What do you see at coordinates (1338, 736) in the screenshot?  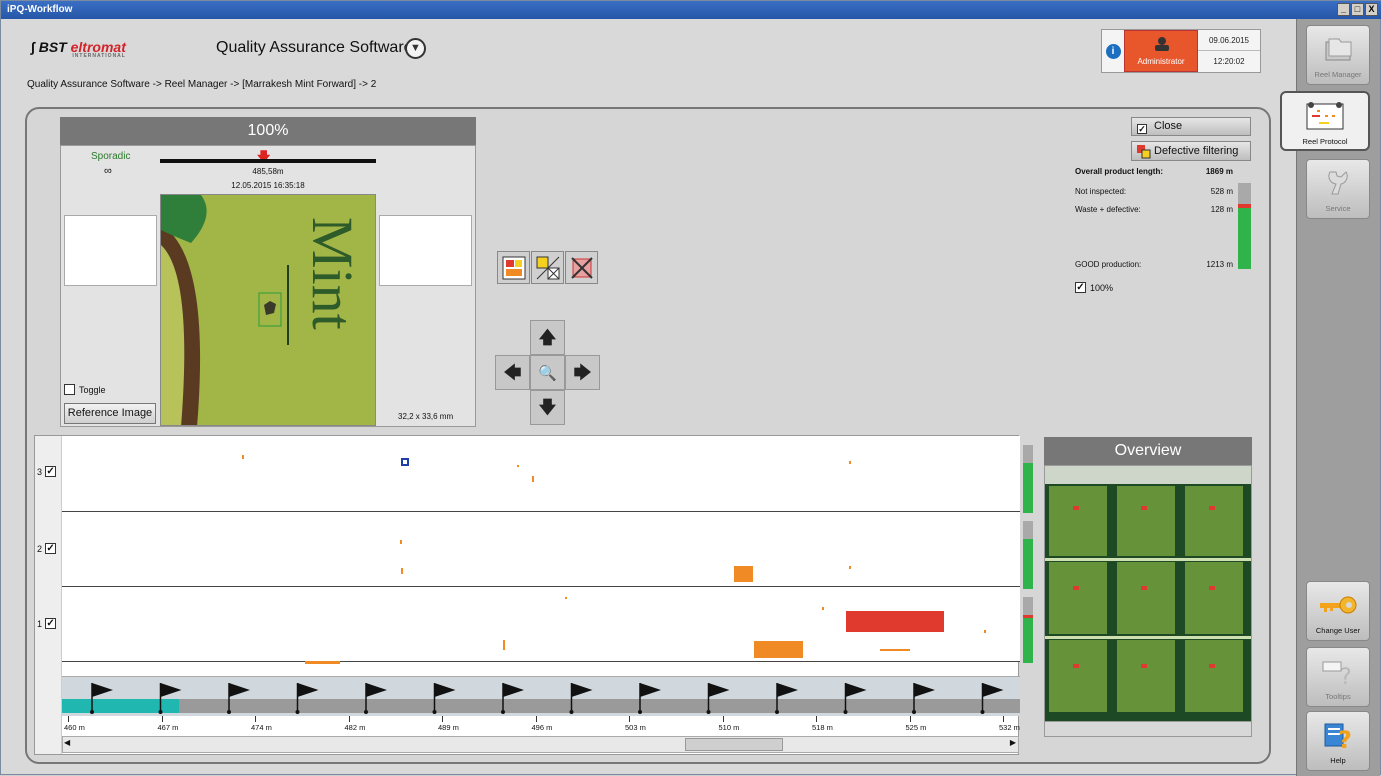 I see `help-icon: ?` at bounding box center [1338, 736].